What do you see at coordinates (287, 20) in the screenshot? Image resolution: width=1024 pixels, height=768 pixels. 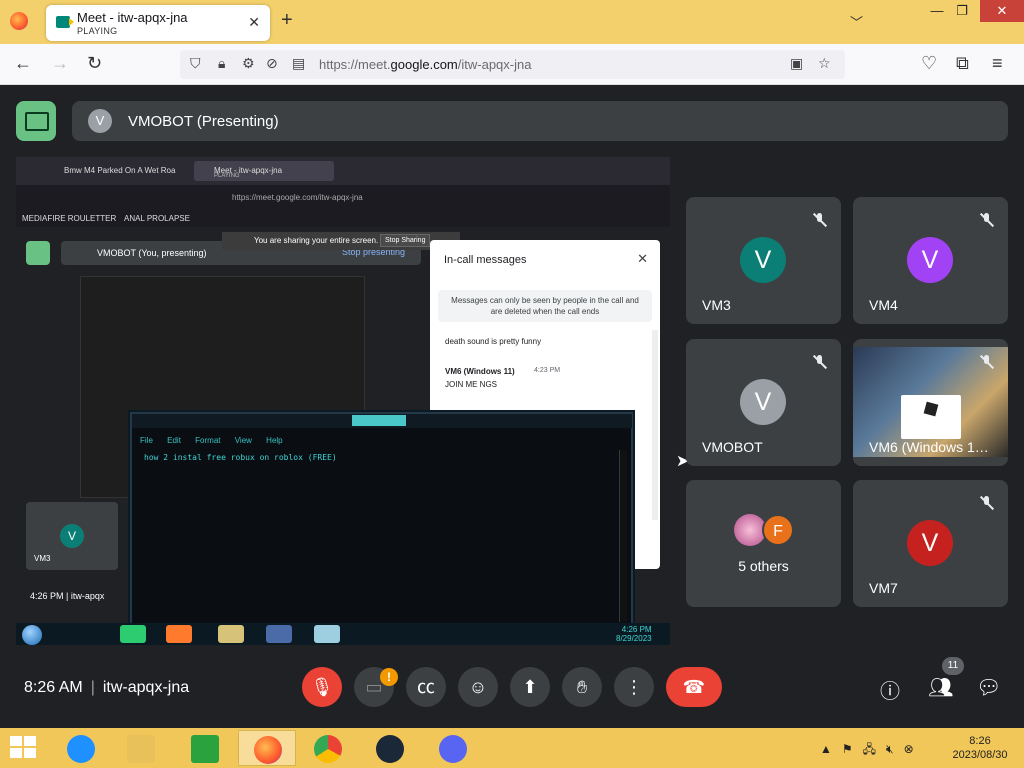 I see `new-tab-icon: +` at bounding box center [287, 20].